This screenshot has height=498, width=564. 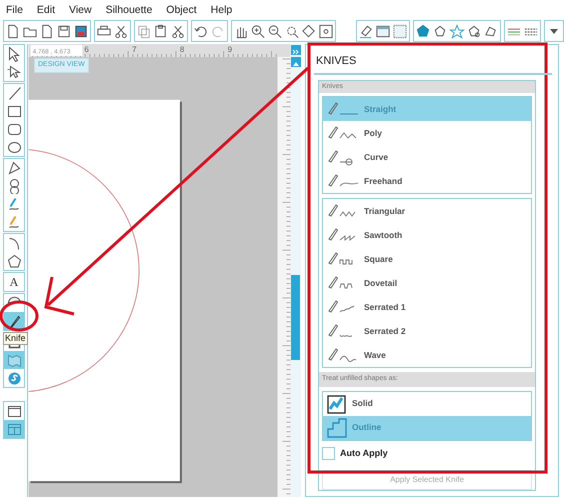 I want to click on menu-item: File, so click(x=14, y=11).